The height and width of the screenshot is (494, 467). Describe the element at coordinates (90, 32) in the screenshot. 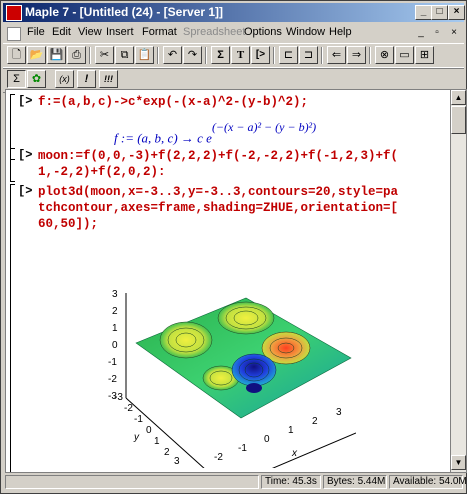

I see `menu-view: View` at that location.